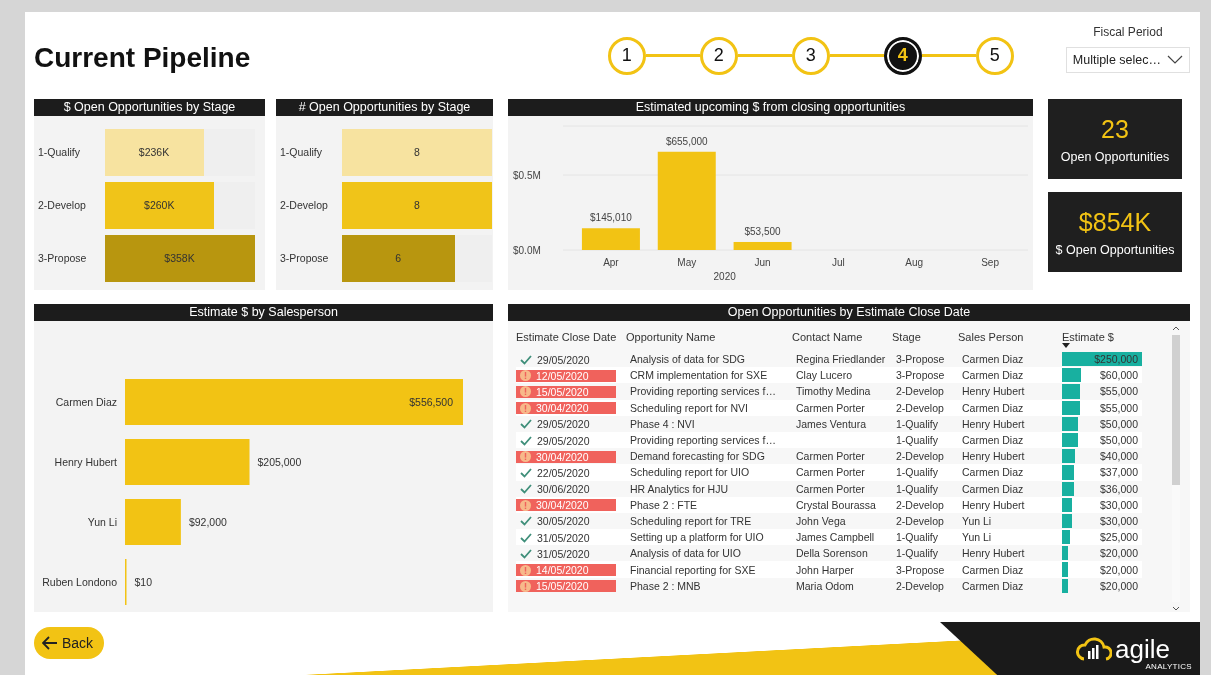  I want to click on x-axis-label: Apr, so click(611, 262).